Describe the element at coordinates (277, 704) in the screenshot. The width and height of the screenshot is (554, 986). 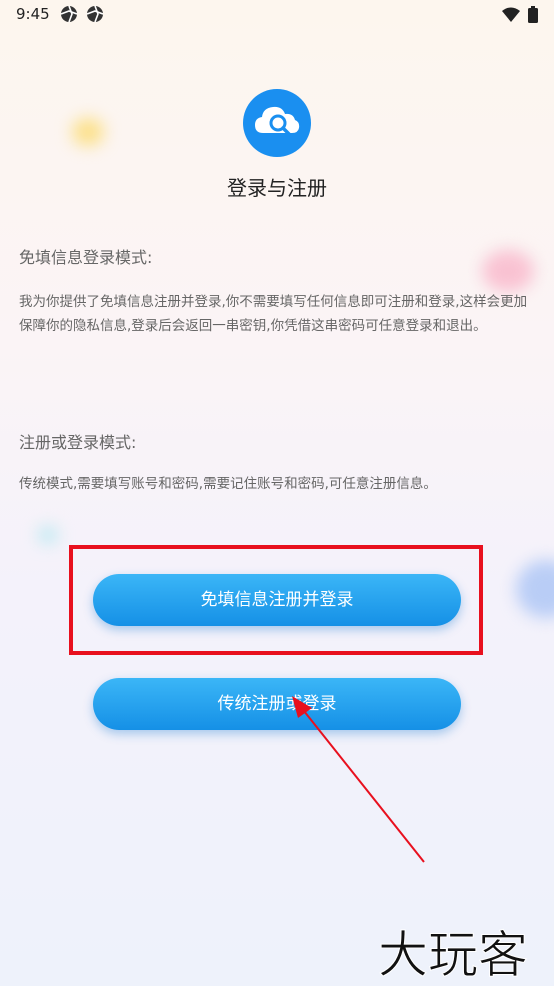
I see `traditional-register-login-button: 传统注册或登录` at that location.